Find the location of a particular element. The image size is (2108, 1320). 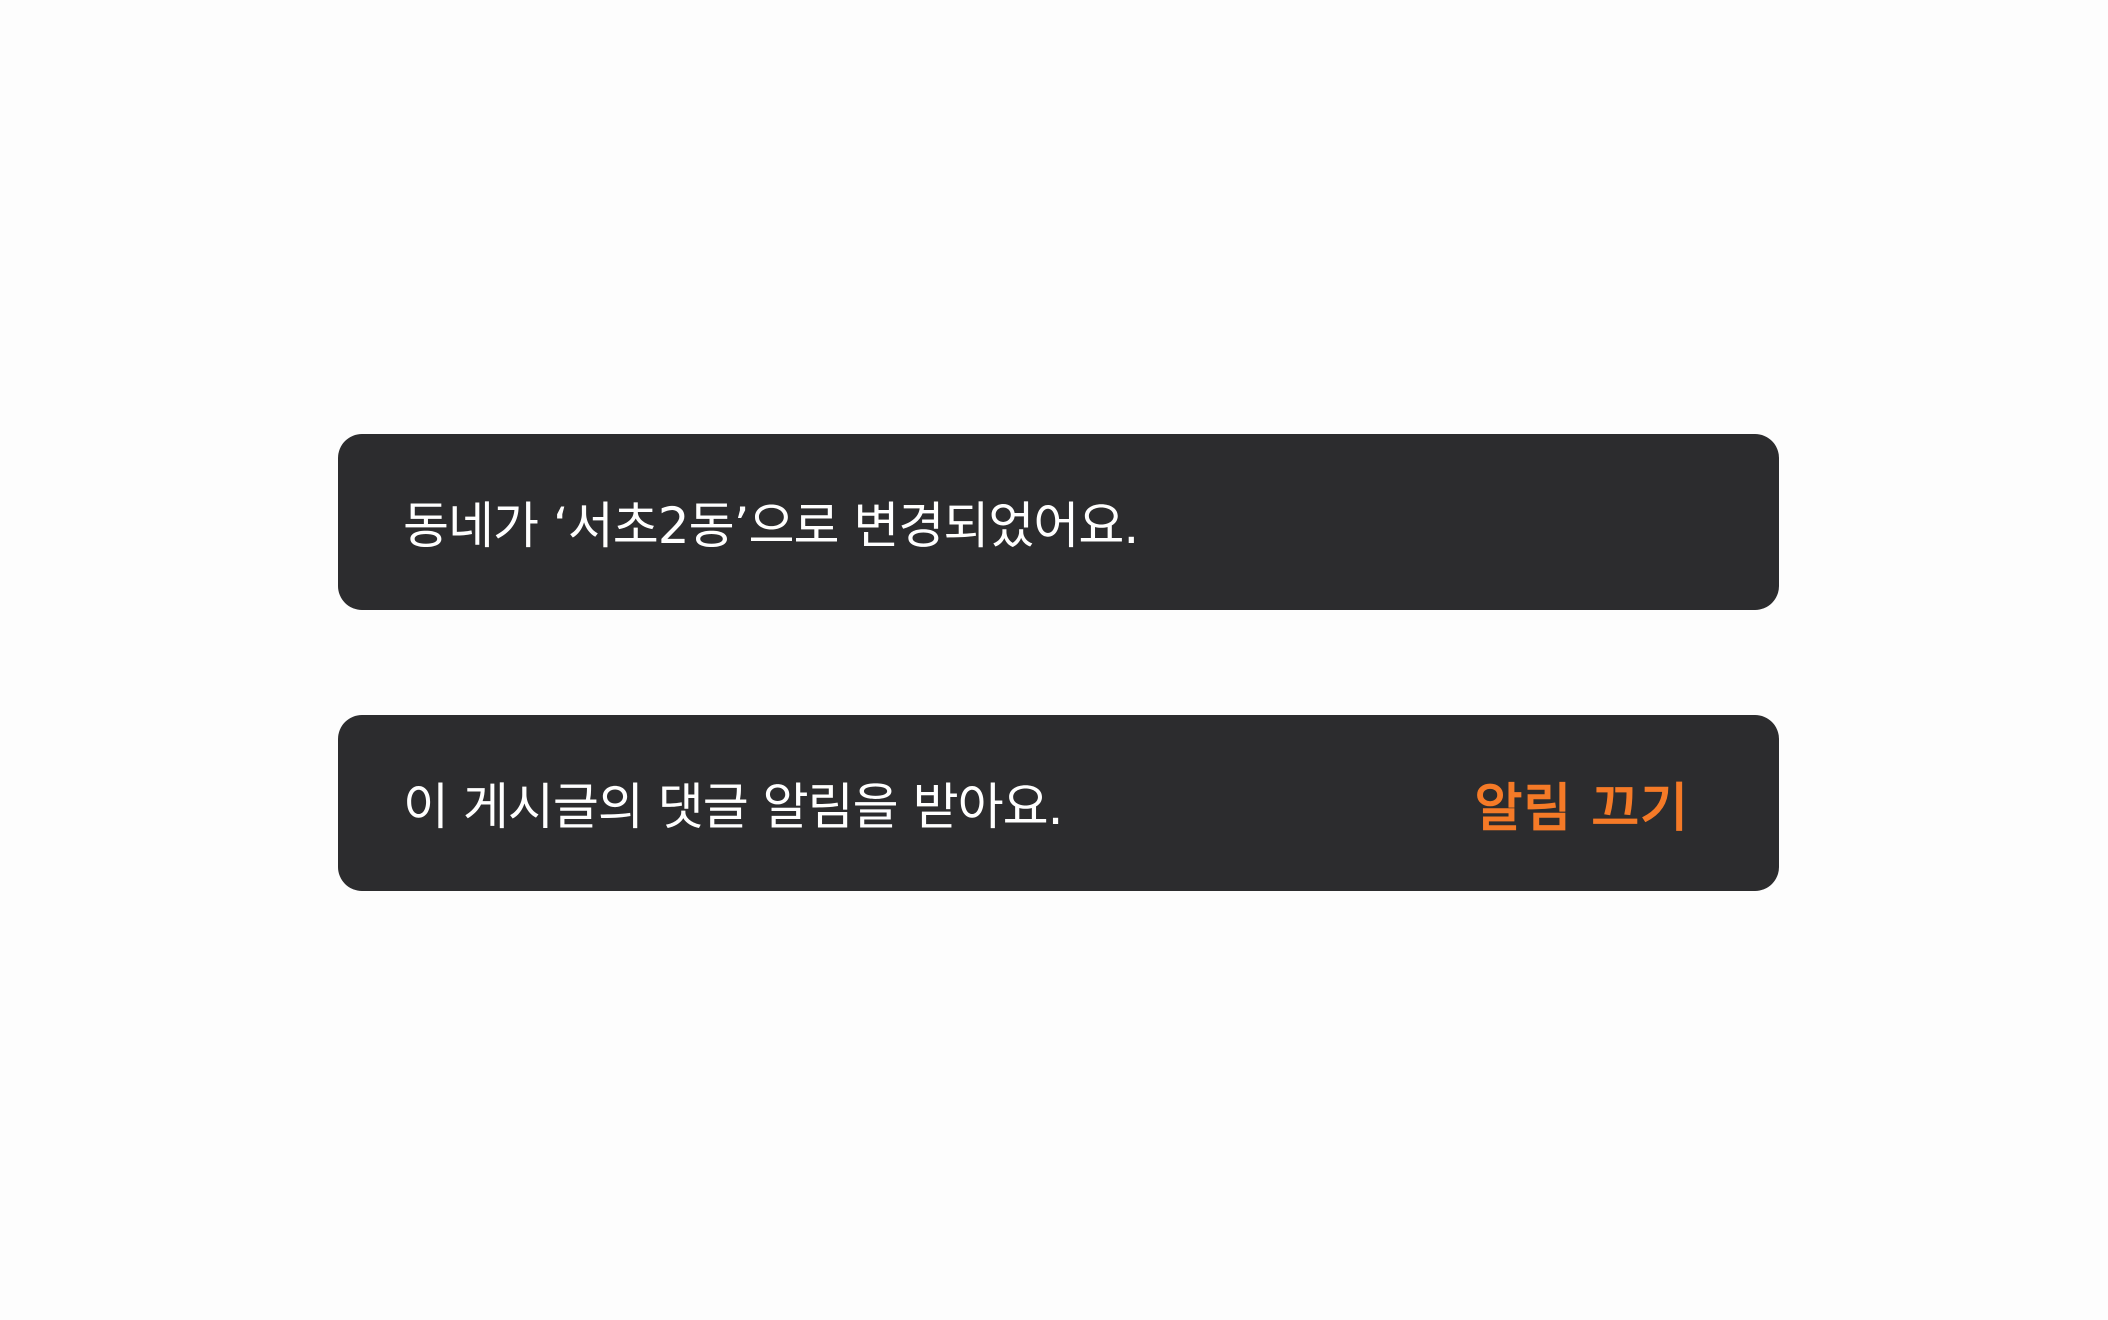

snackbar-message: 이 게시글의 댓글 알림을 받아요. is located at coordinates (733, 807).